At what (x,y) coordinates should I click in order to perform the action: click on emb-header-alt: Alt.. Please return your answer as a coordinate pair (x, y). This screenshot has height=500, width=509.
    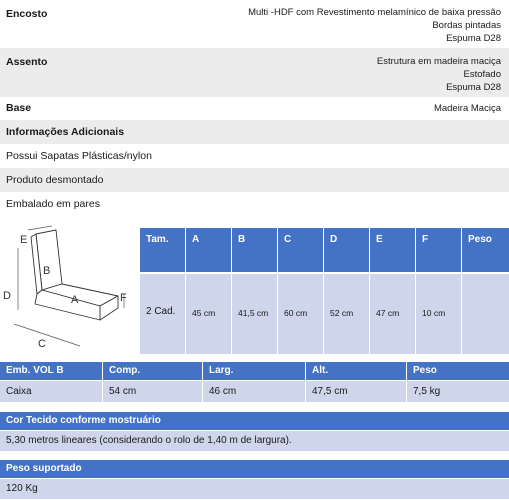
    Looking at the image, I should click on (356, 371).